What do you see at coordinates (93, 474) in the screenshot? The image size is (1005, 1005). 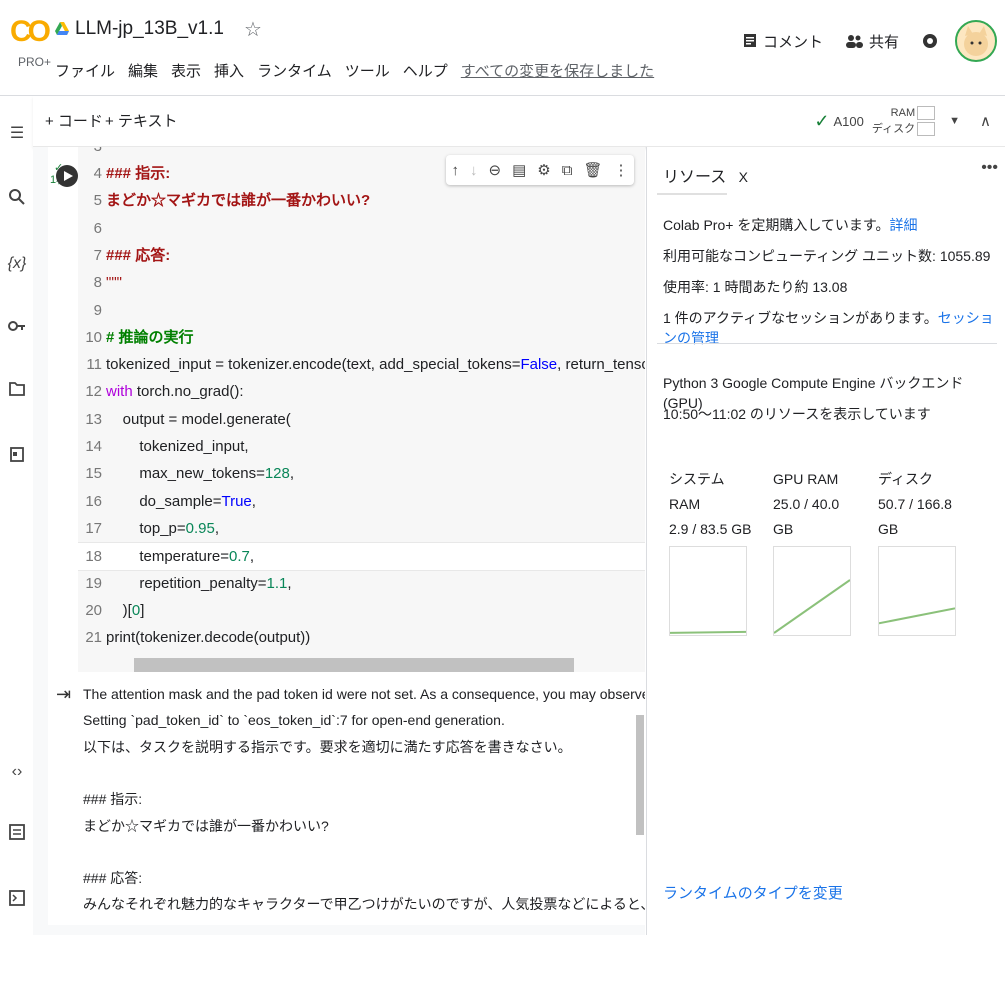 I see `line-number: 15` at bounding box center [93, 474].